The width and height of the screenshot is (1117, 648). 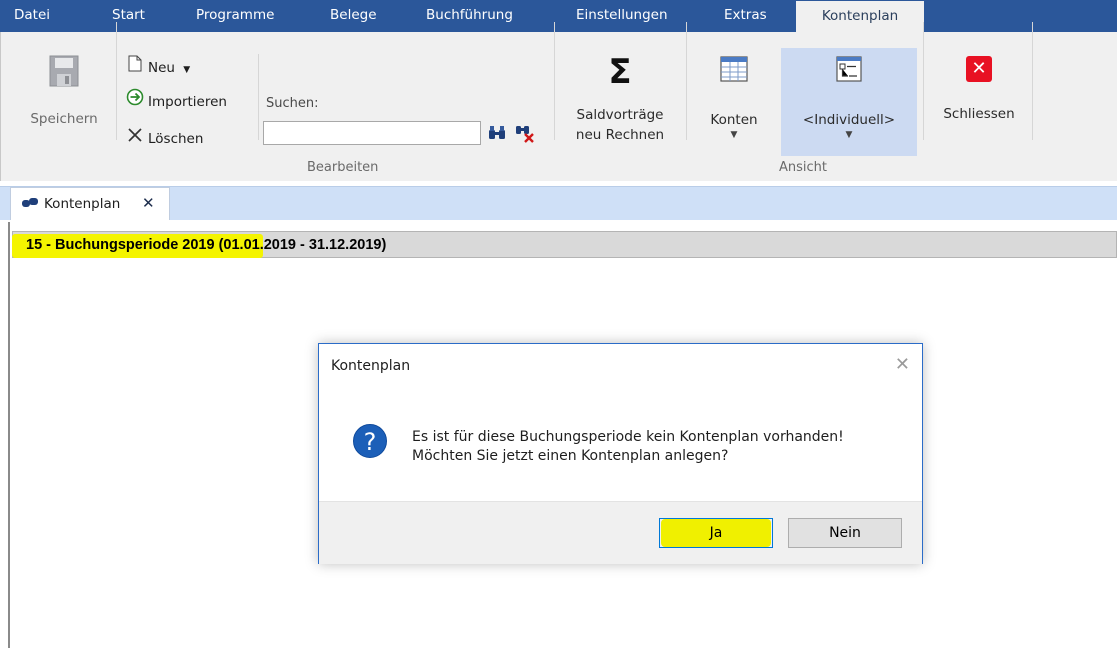 I want to click on dialog-close-icon: ✕, so click(x=902, y=364).